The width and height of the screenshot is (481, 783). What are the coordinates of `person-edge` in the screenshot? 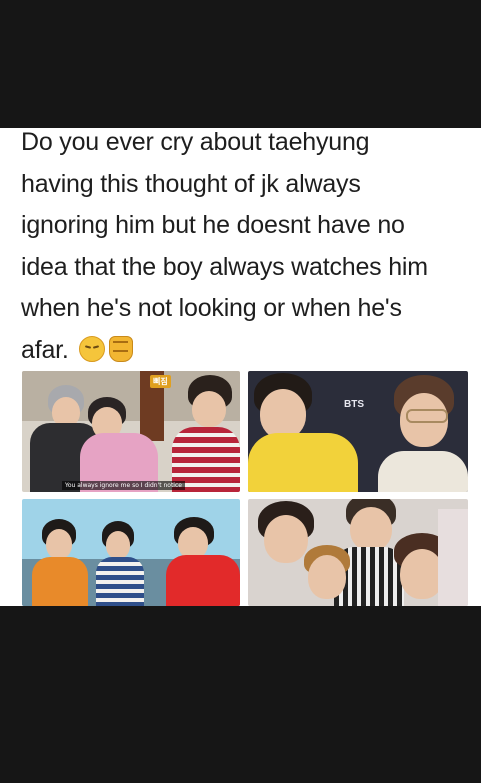 It's located at (453, 557).